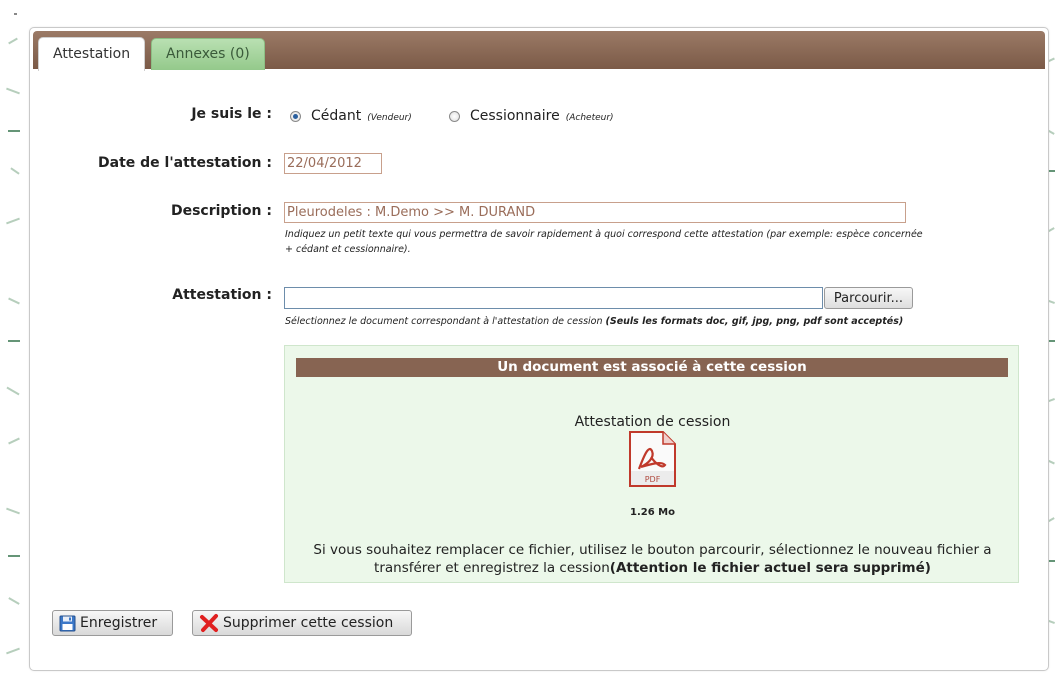  Describe the element at coordinates (652, 459) in the screenshot. I see `pdf-file-icon: PDF` at that location.